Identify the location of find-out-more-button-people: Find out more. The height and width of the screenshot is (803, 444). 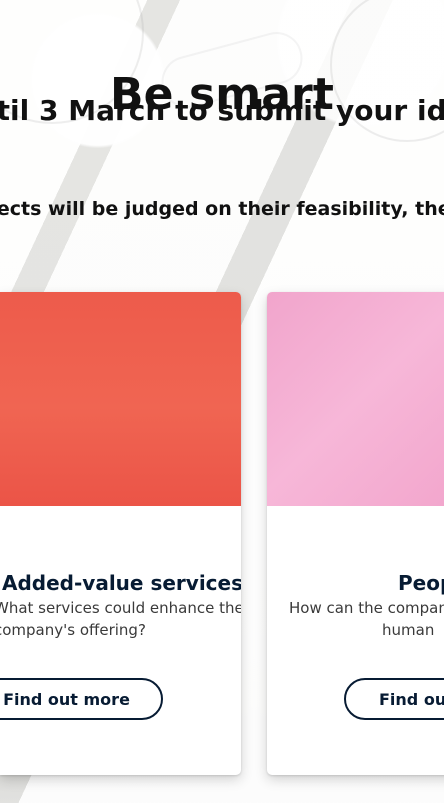
(394, 699).